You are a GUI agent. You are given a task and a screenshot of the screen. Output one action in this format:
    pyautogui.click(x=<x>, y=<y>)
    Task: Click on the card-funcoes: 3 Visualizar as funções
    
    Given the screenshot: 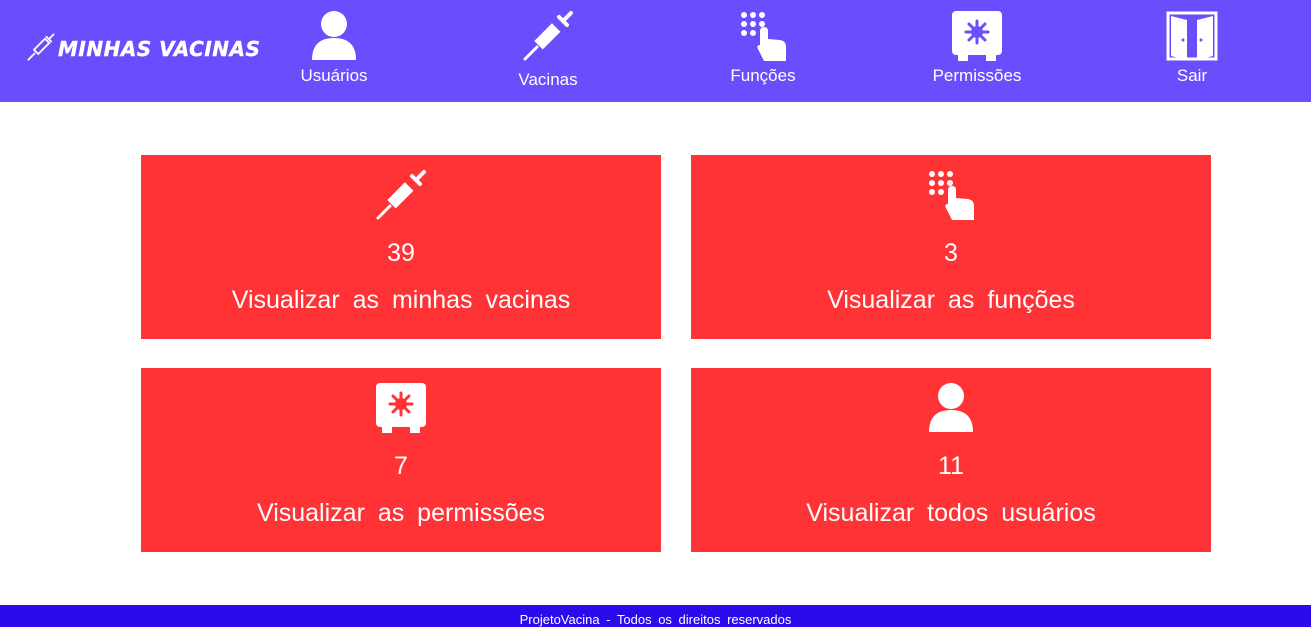 What is the action you would take?
    pyautogui.click(x=951, y=247)
    